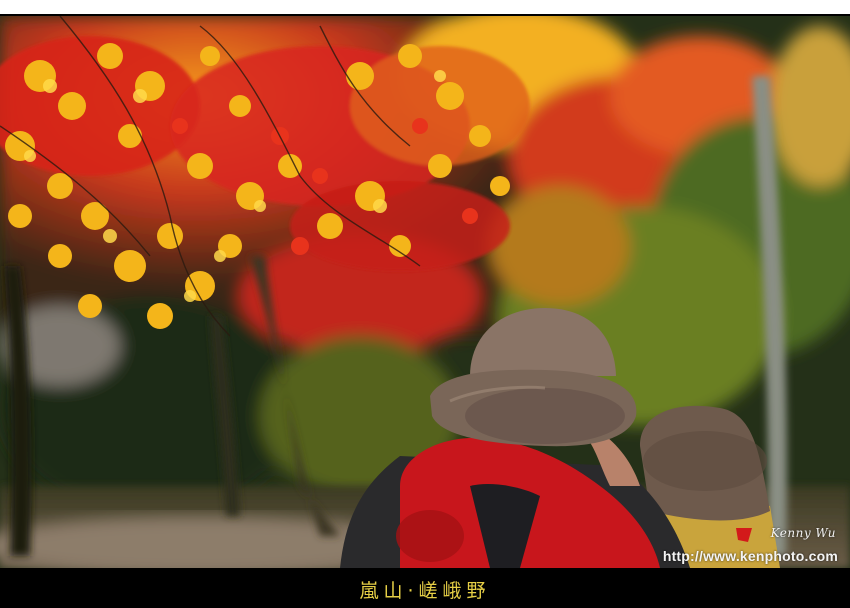 This screenshot has width=850, height=608. What do you see at coordinates (750, 556) in the screenshot?
I see `watermark-url: http://www.kenphoto.com` at bounding box center [750, 556].